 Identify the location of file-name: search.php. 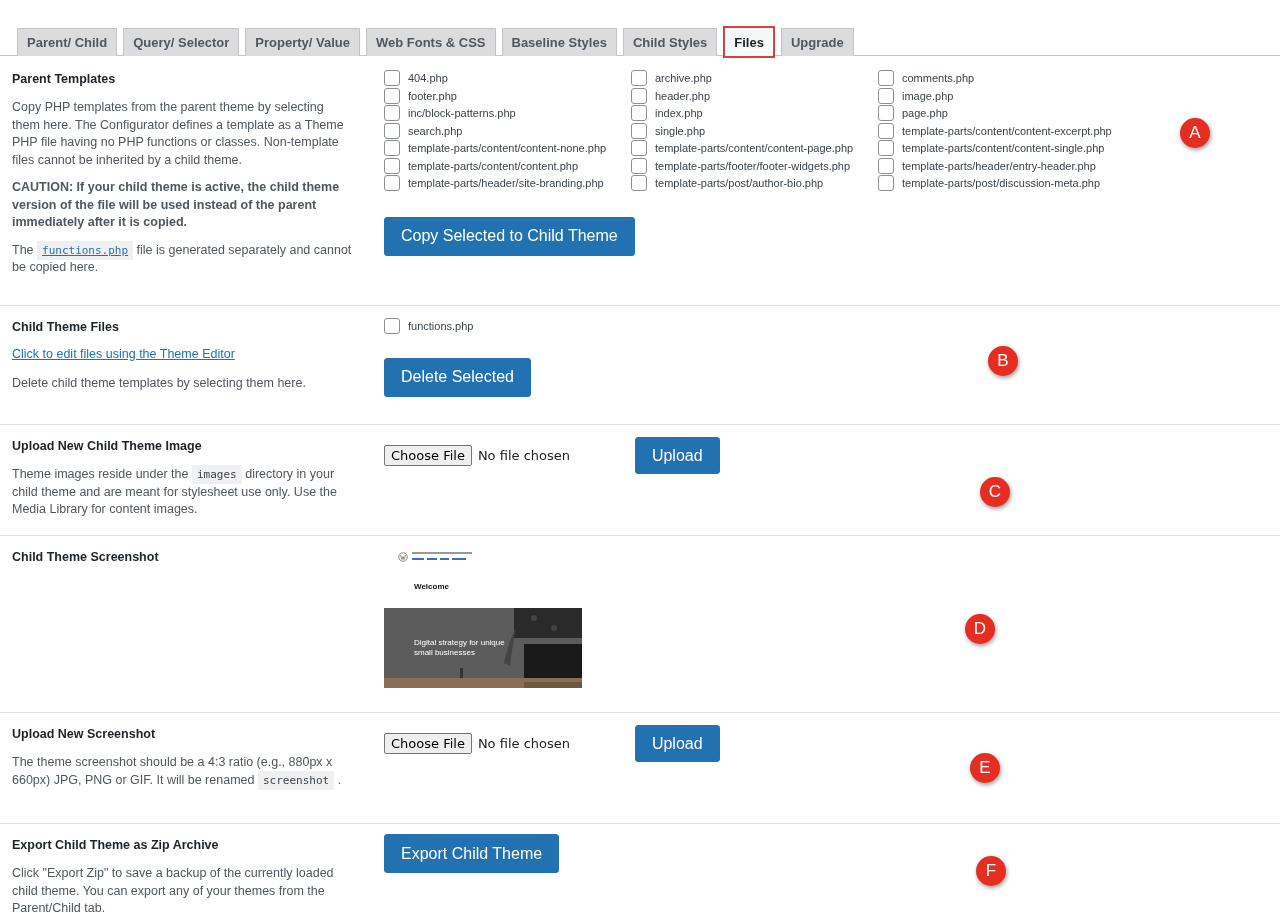
(435, 130).